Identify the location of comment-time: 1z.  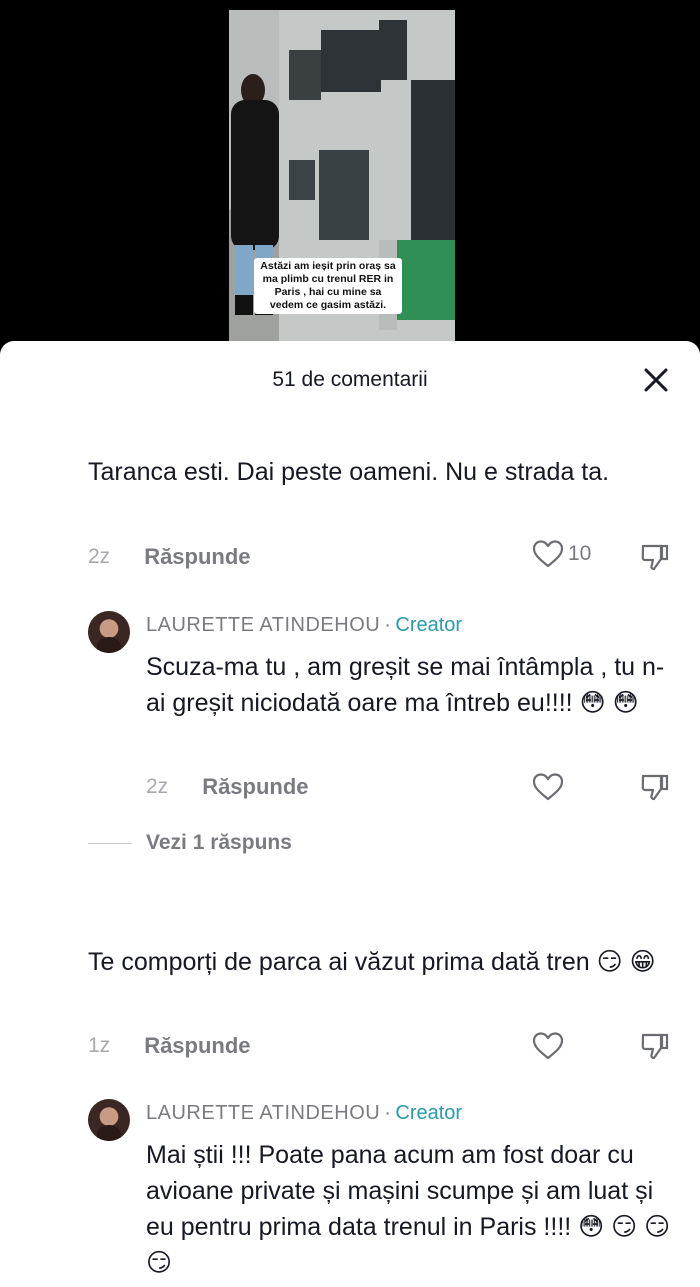
(99, 1045).